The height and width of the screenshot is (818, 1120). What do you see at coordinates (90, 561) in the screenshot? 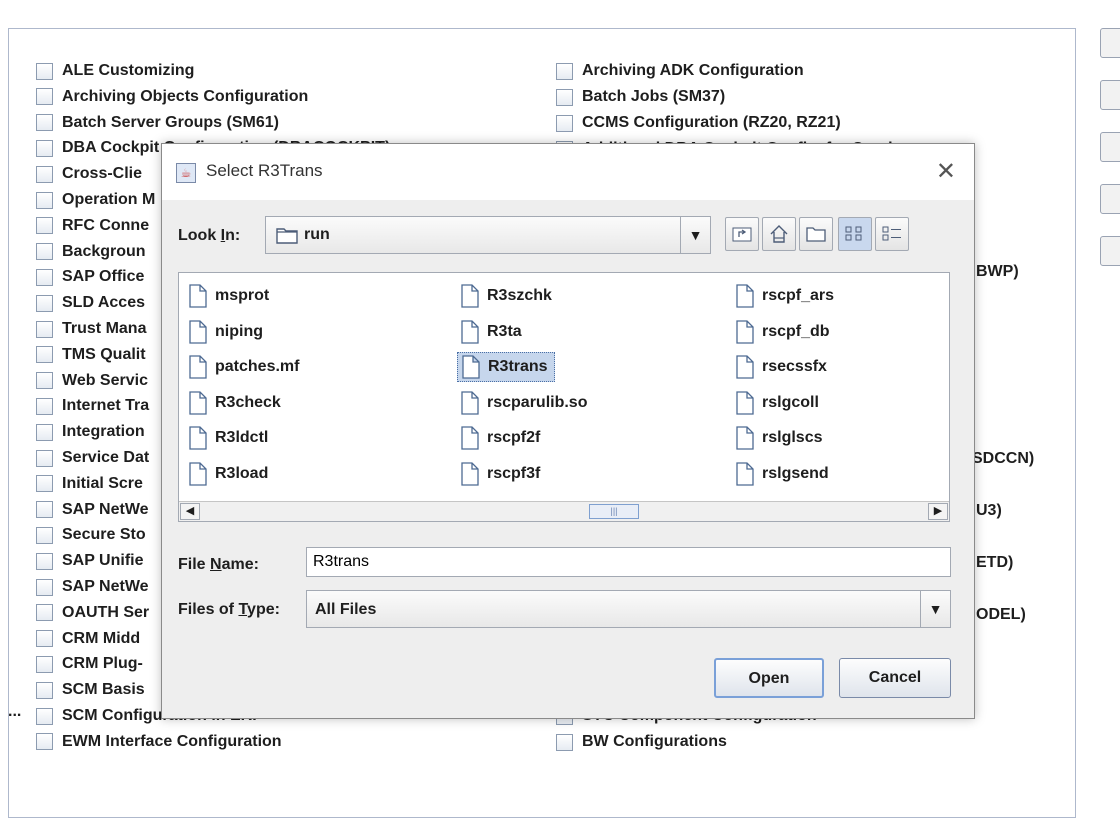
I see `config-checkbox-row: SAP Unifie` at bounding box center [90, 561].